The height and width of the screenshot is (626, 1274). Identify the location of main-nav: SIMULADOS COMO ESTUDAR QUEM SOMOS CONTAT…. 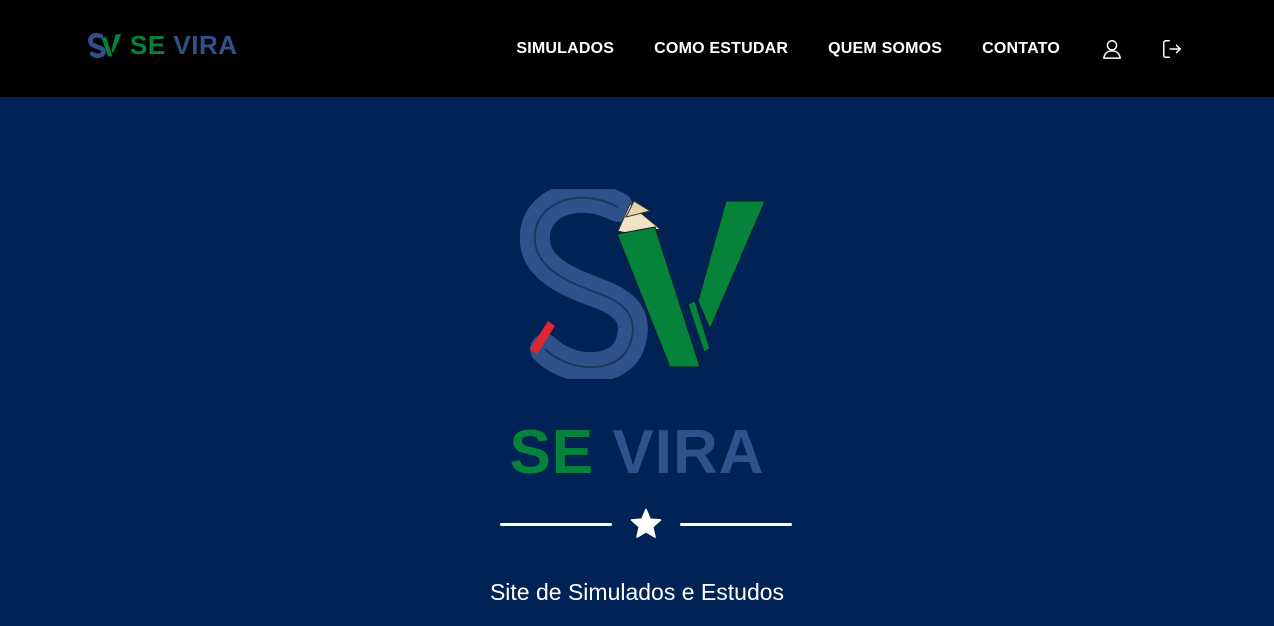
(895, 48).